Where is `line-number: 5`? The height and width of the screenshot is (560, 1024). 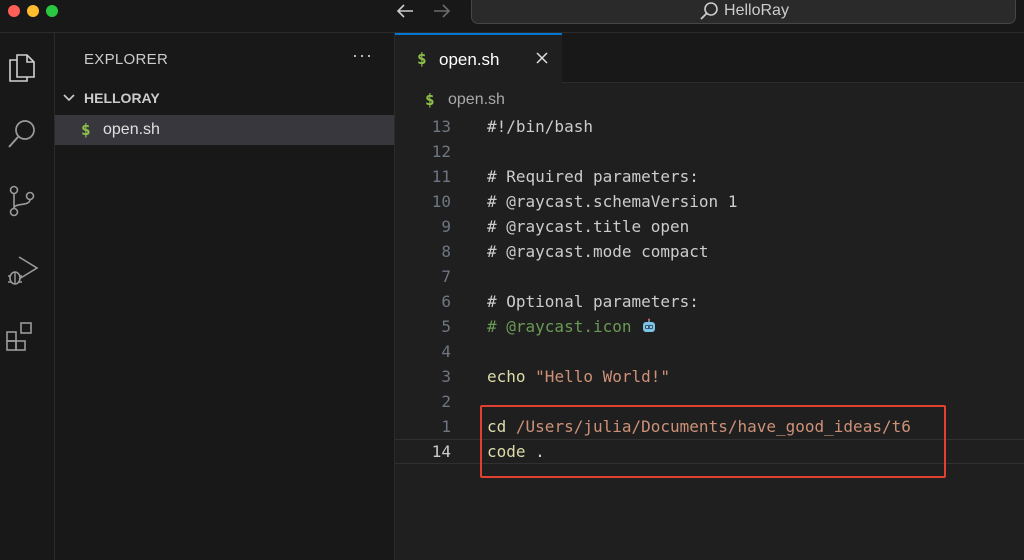
line-number: 5 is located at coordinates (446, 326).